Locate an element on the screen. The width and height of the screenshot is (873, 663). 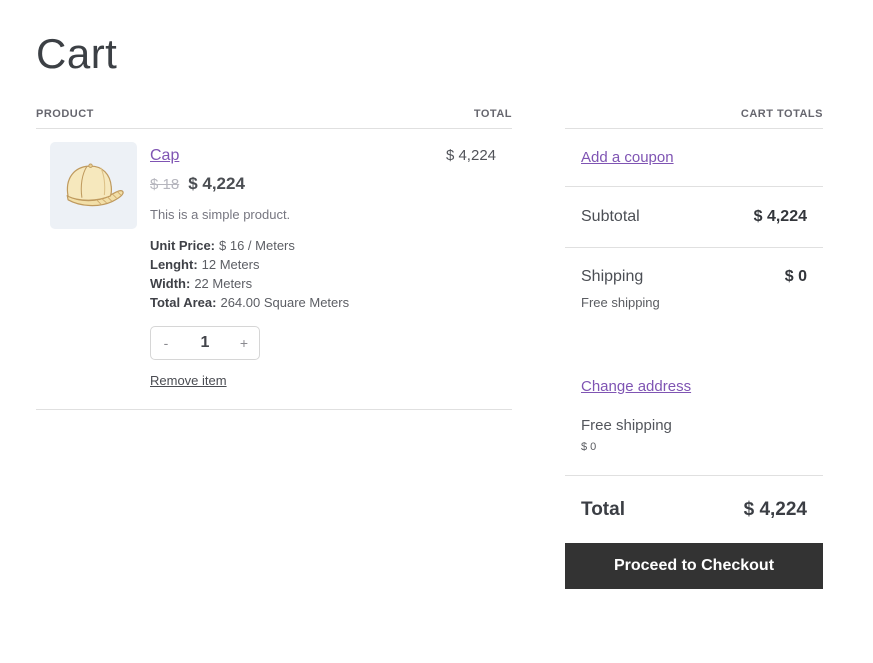
shipping-value: $ 0 is located at coordinates (795, 276).